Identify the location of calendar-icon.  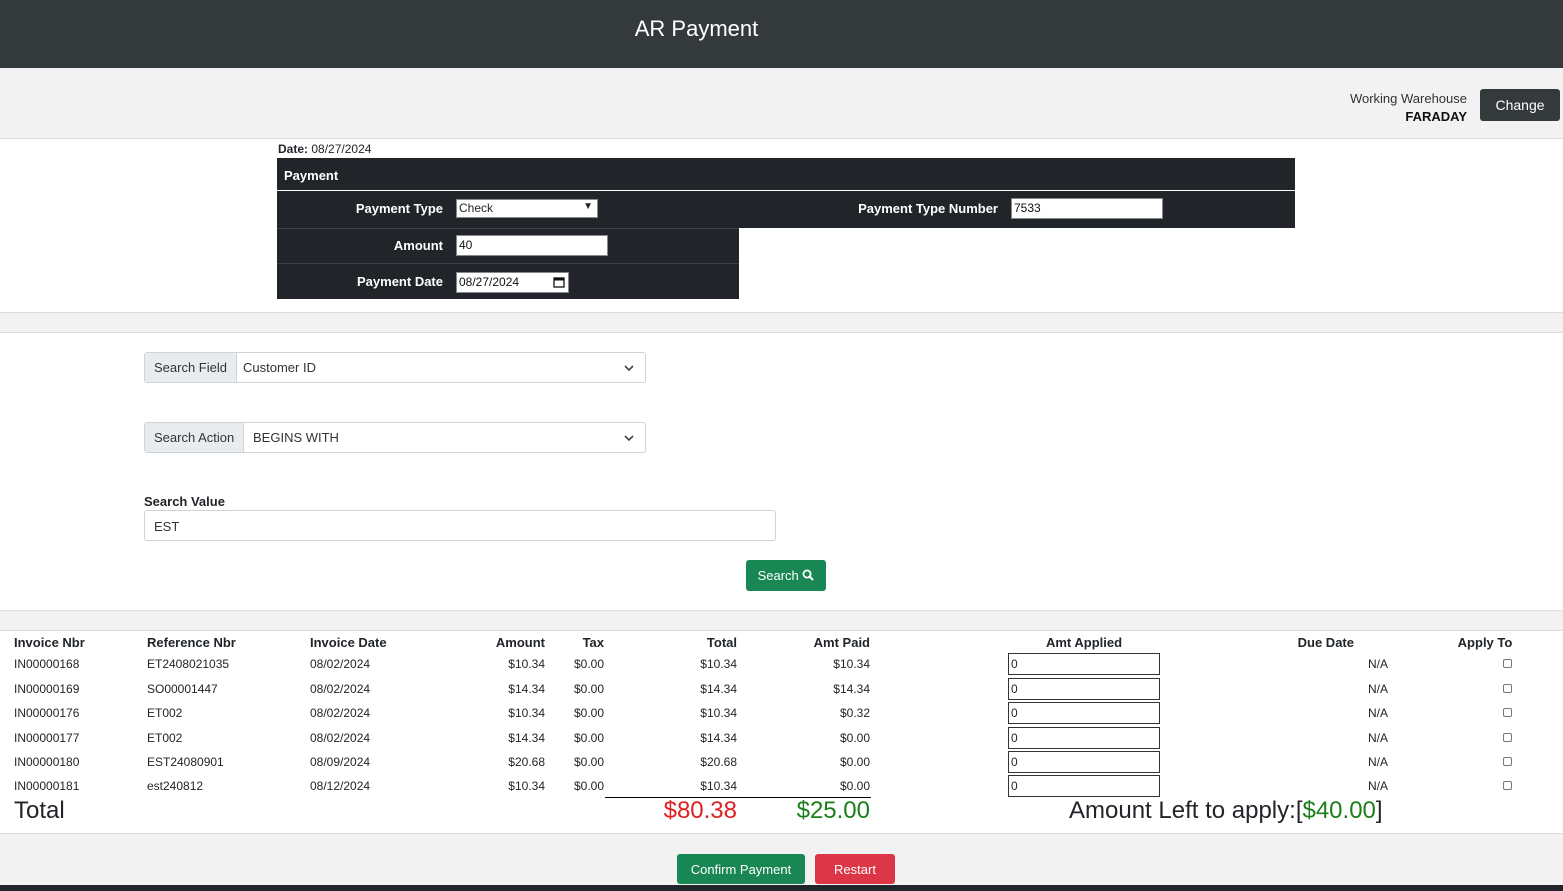
(559, 282).